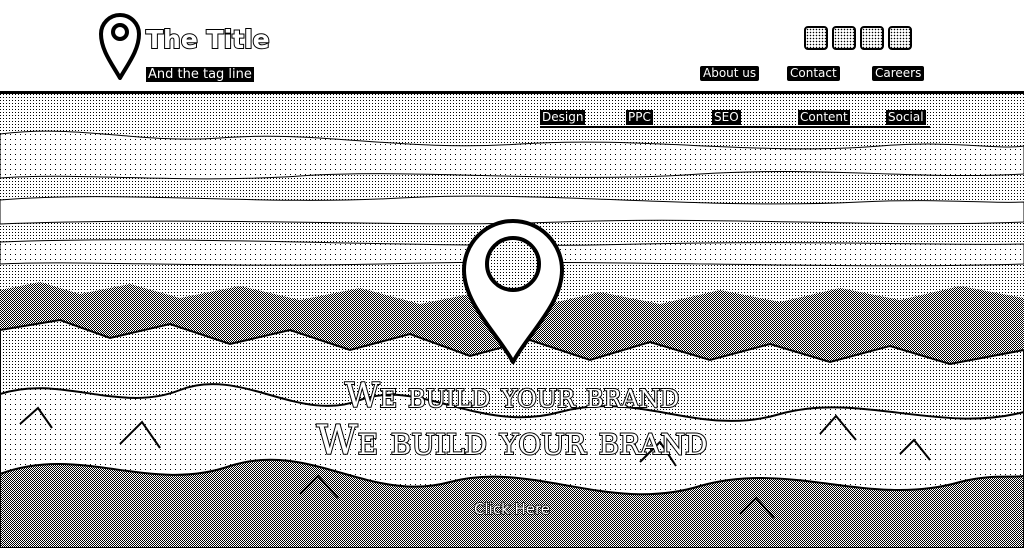 This screenshot has height=548, width=1024. What do you see at coordinates (735, 127) in the screenshot?
I see `service-nav-underline` at bounding box center [735, 127].